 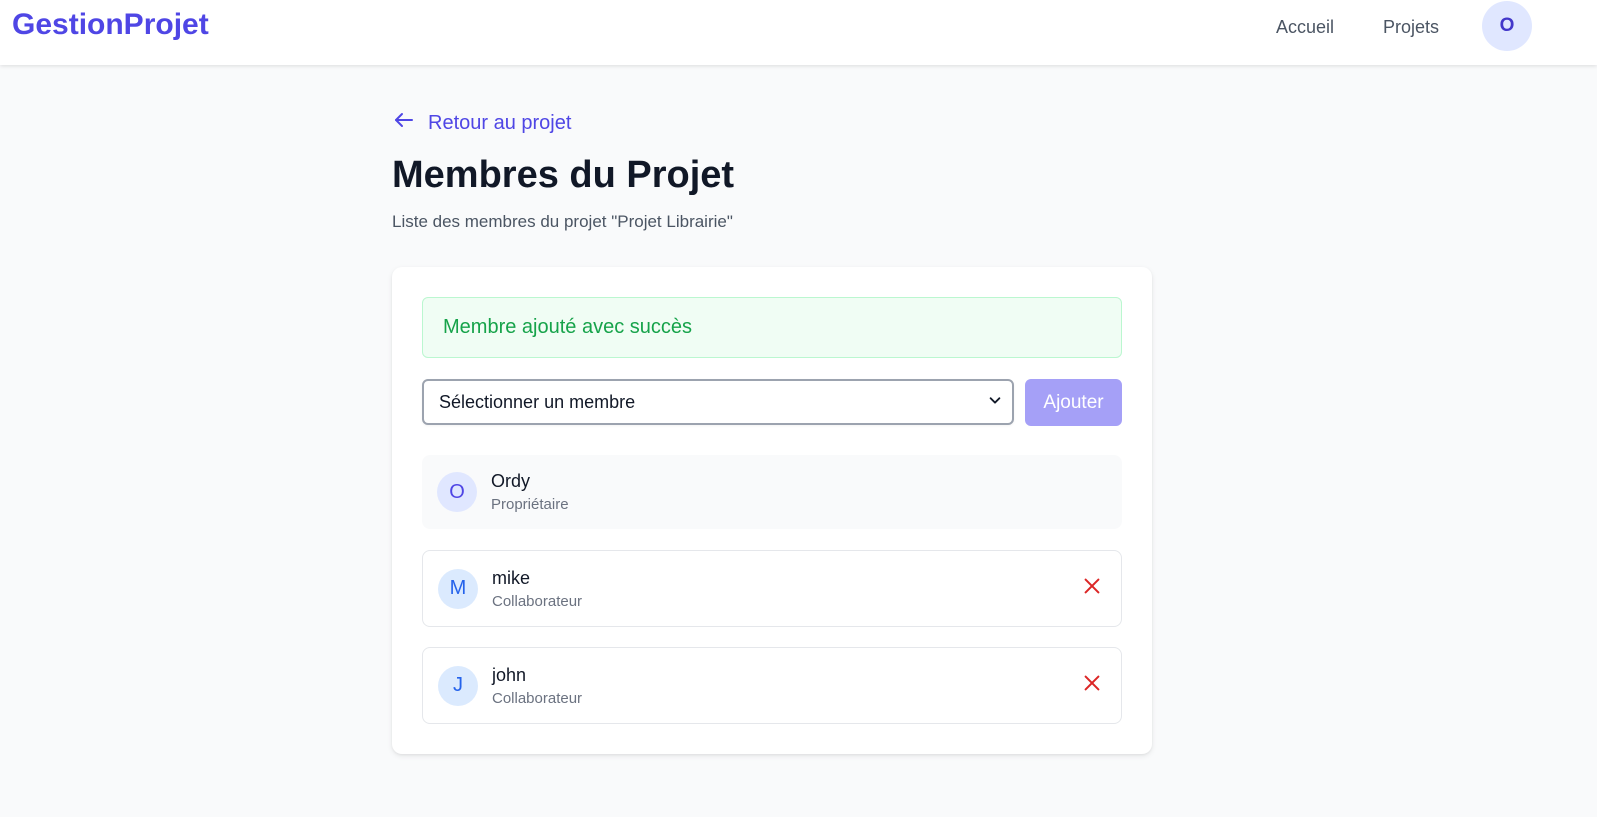 I want to click on add-member-button: Ajouter, so click(x=1073, y=402).